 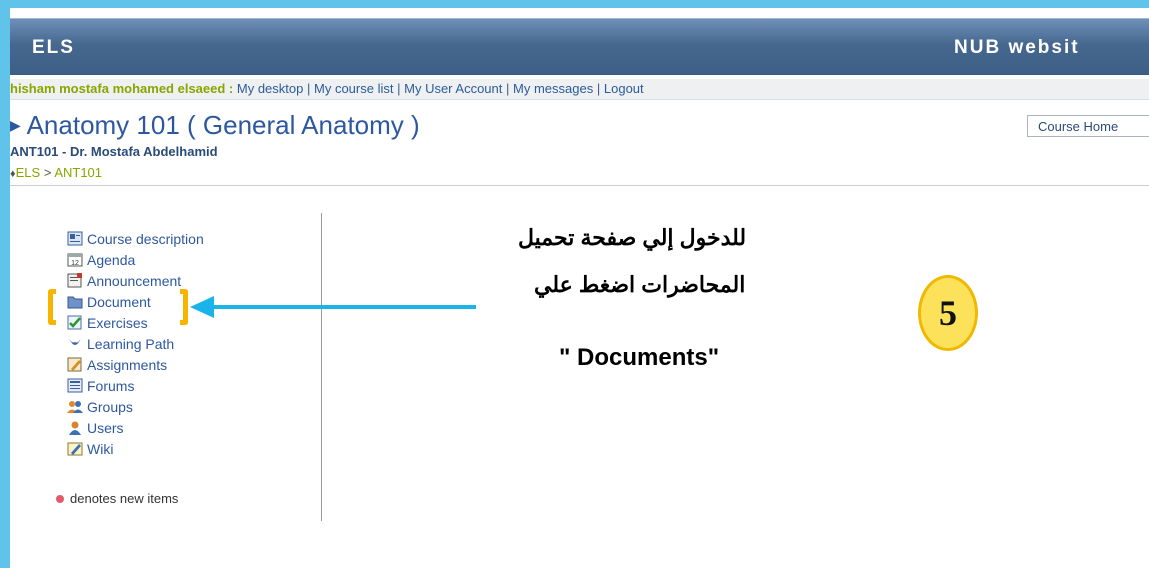 I want to click on svg-text: 12, so click(x=75, y=263).